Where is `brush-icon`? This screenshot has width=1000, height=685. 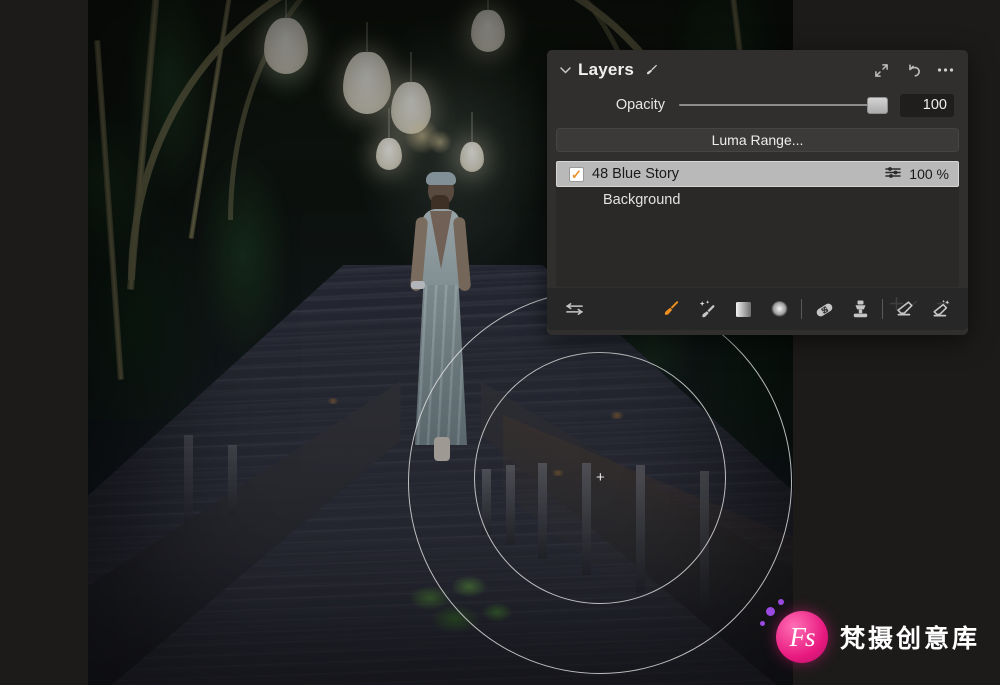 brush-icon is located at coordinates (651, 70).